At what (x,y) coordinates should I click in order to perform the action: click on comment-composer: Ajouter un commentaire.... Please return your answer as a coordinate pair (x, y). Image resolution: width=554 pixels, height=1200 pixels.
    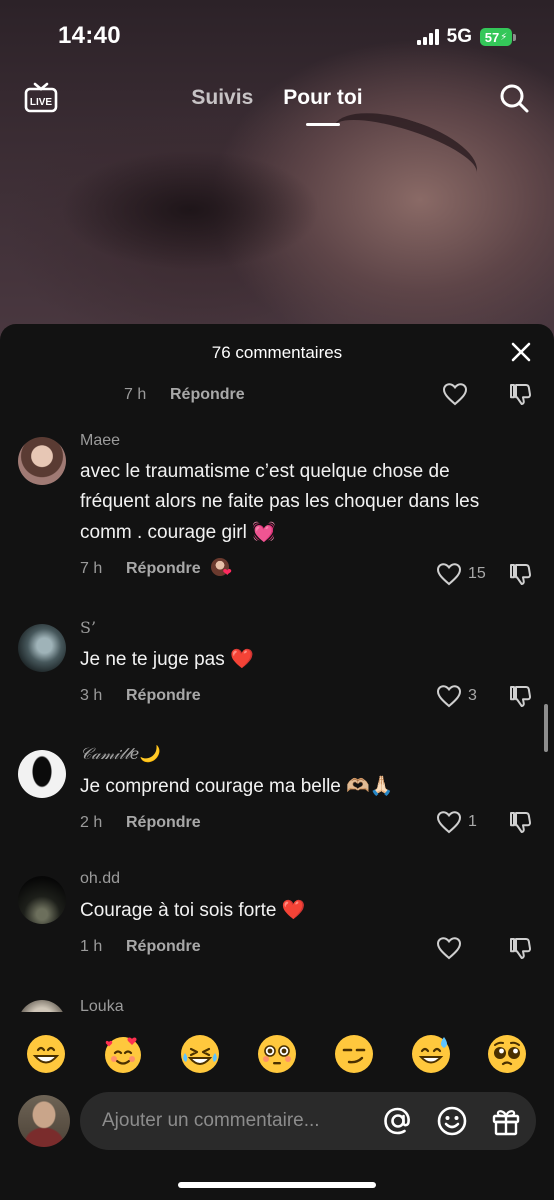
    Looking at the image, I should click on (277, 1122).